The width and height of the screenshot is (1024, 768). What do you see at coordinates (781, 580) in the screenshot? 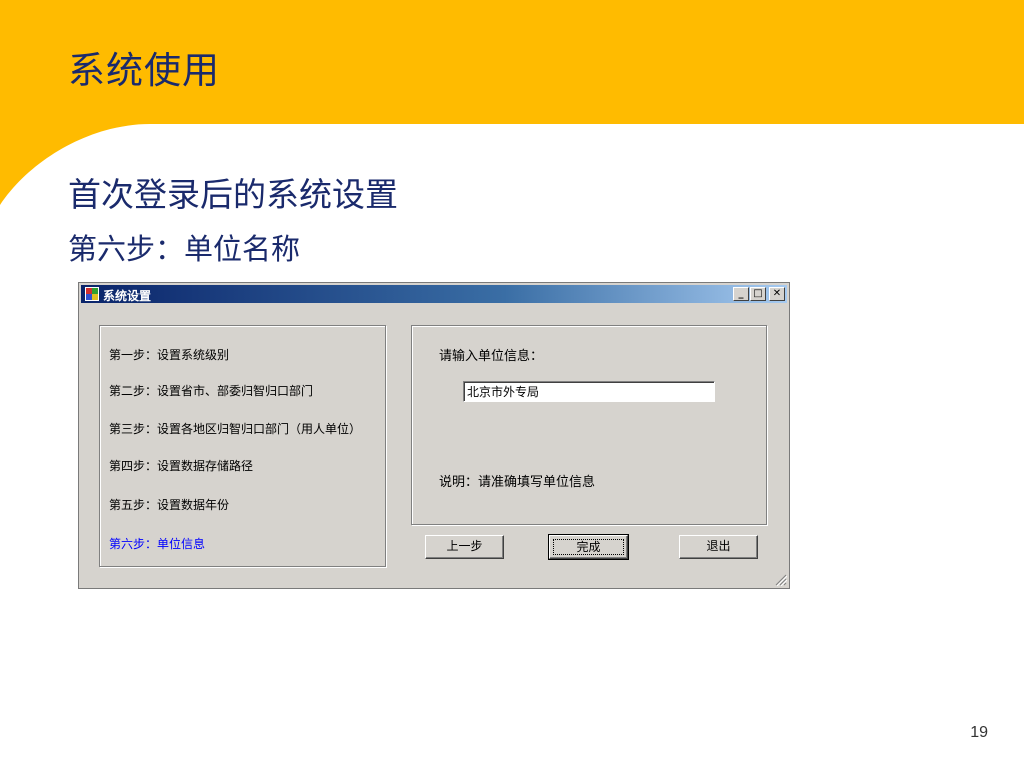
I see `resize-grip-icon` at bounding box center [781, 580].